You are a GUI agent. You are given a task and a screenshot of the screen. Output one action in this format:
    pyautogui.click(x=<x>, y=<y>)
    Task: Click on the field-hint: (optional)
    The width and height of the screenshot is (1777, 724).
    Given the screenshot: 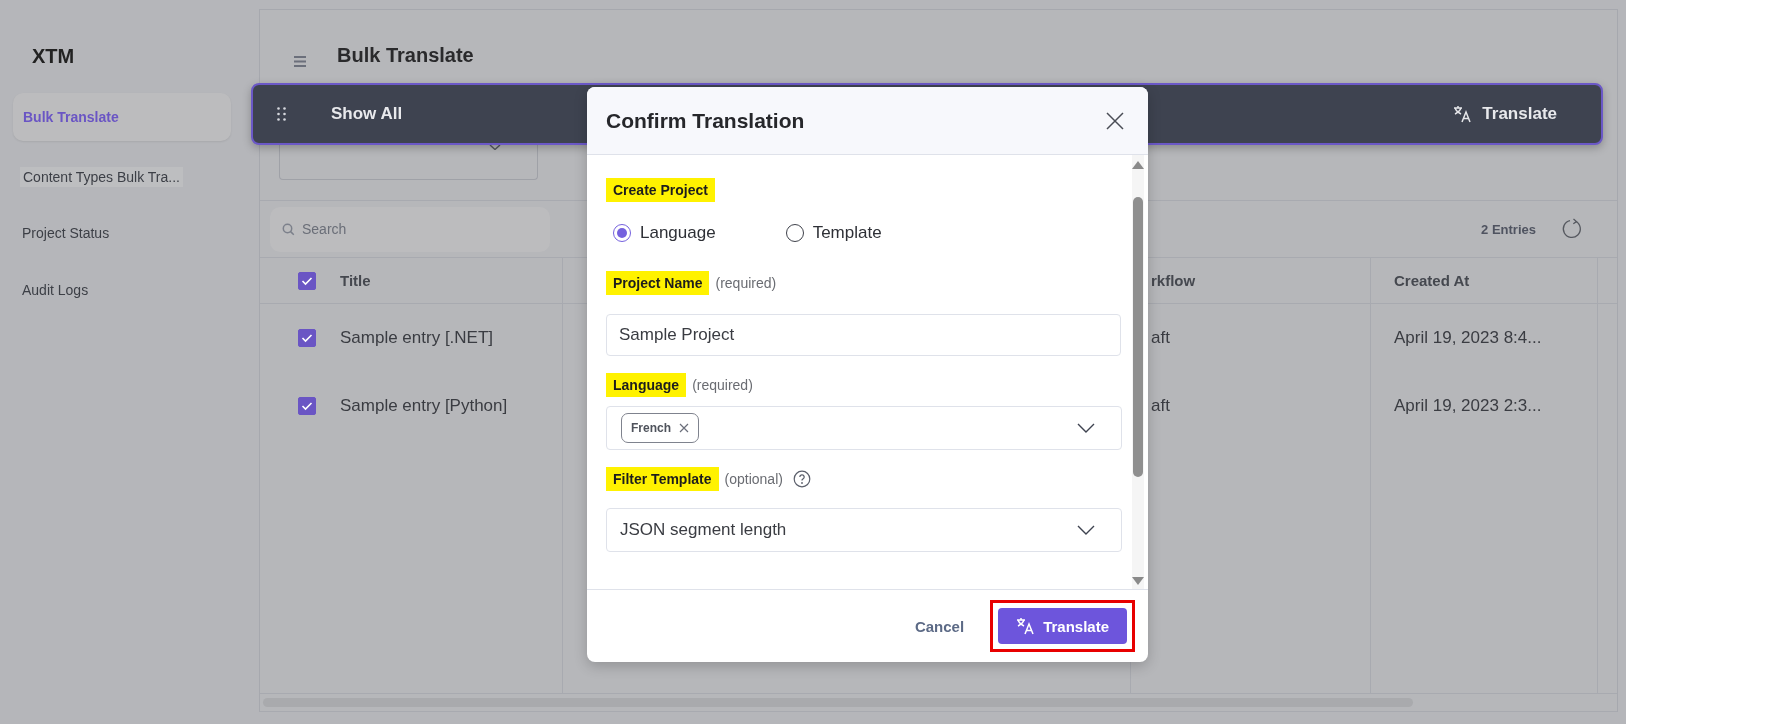 What is the action you would take?
    pyautogui.click(x=753, y=479)
    